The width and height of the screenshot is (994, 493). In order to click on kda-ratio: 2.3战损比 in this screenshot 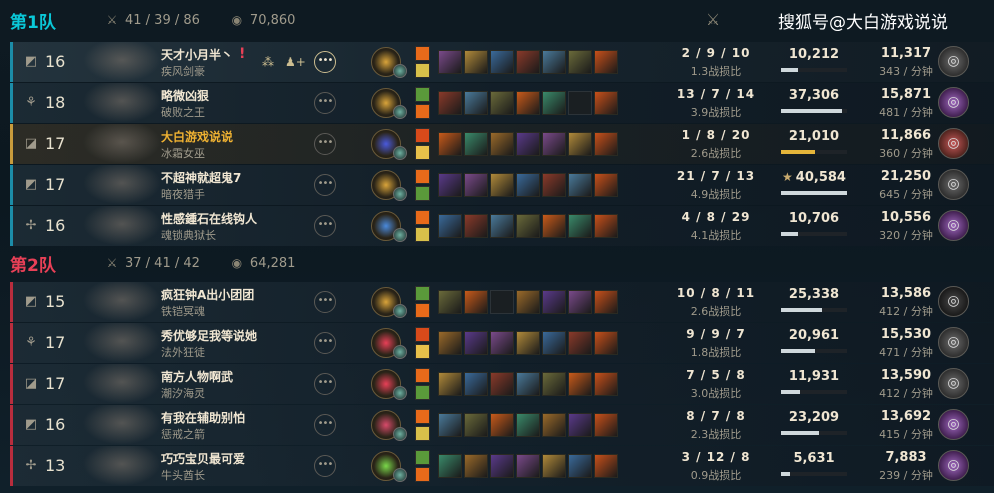, I will do `click(716, 434)`.